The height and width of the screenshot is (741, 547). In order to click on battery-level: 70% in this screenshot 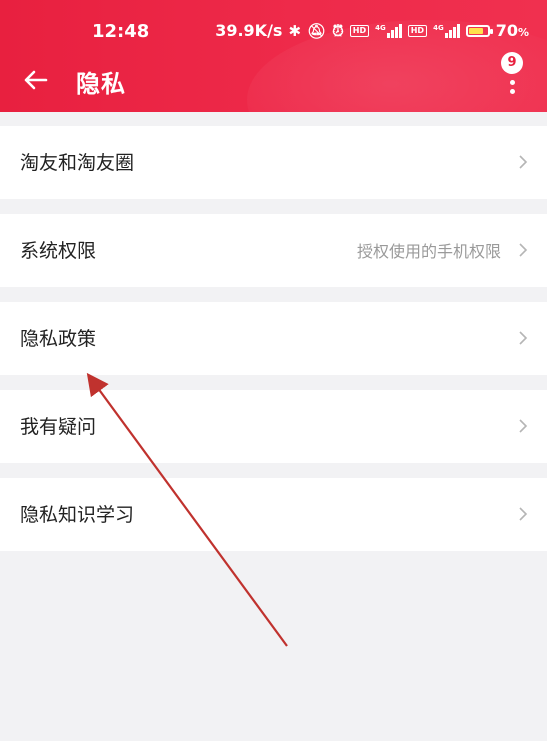, I will do `click(512, 30)`.